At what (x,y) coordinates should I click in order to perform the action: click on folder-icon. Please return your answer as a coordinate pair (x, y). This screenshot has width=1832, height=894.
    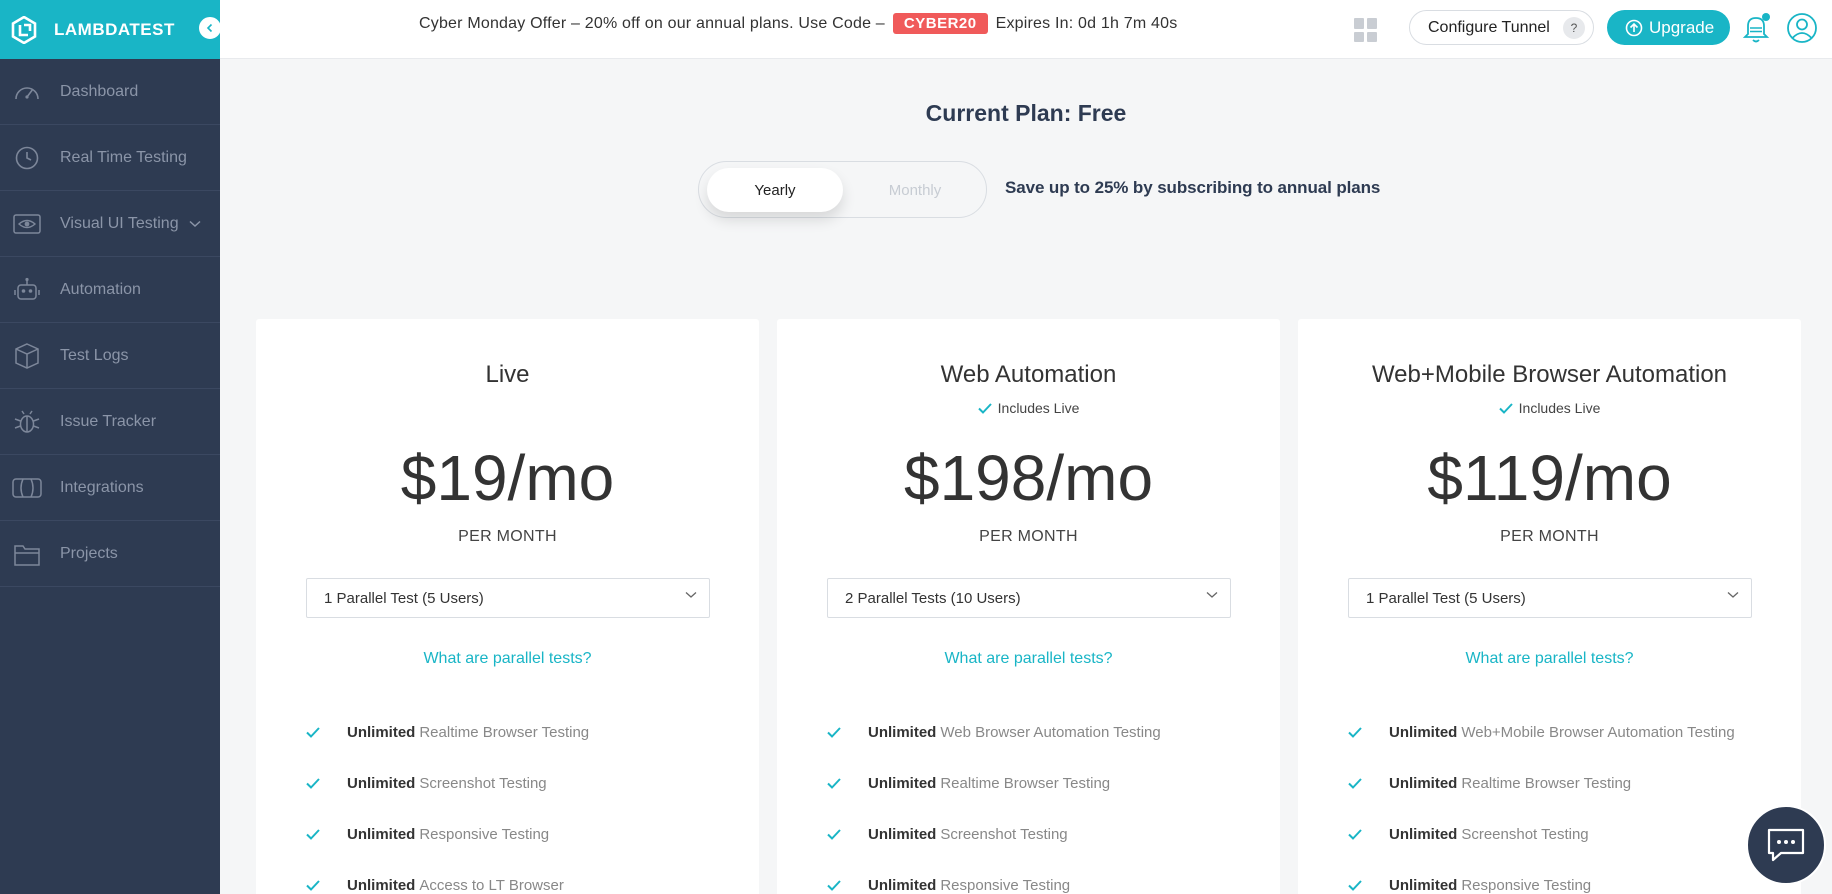
    Looking at the image, I should click on (27, 554).